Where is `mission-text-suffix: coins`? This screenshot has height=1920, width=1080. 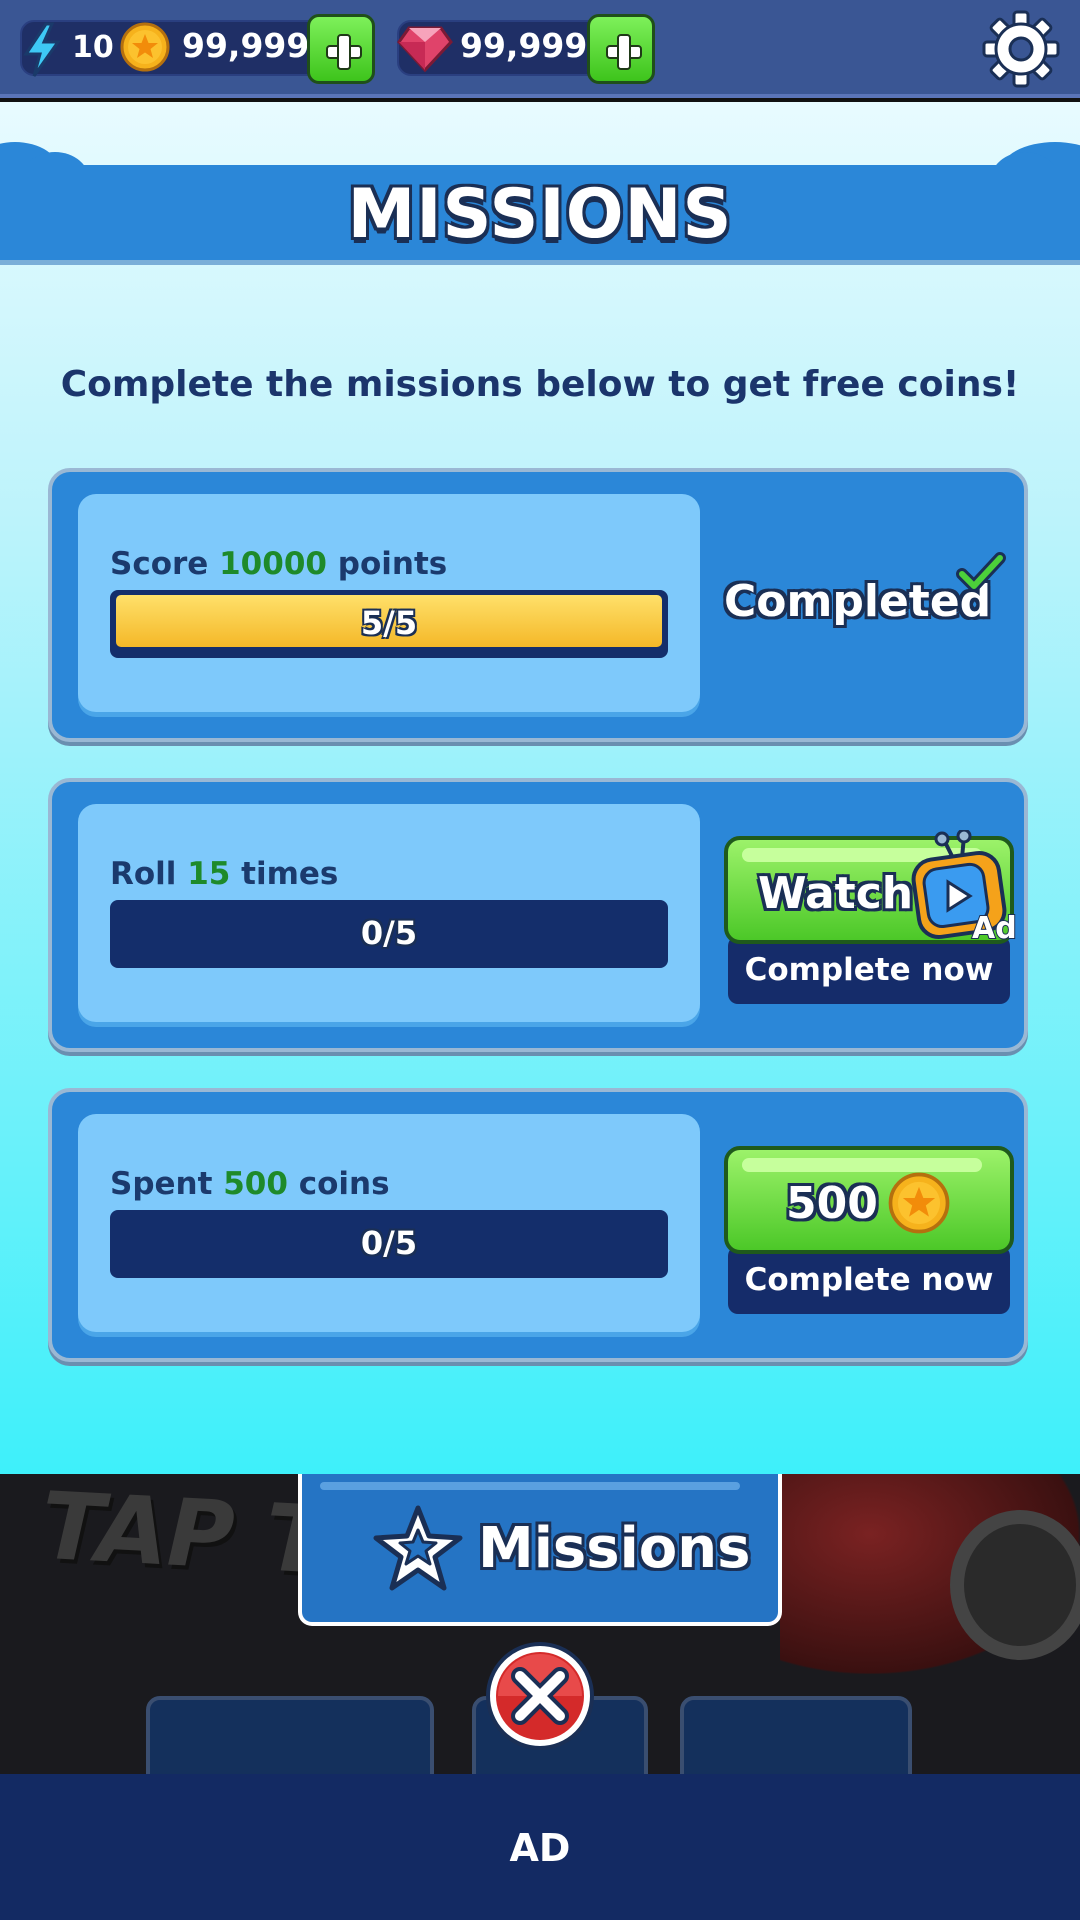 mission-text-suffix: coins is located at coordinates (338, 1184).